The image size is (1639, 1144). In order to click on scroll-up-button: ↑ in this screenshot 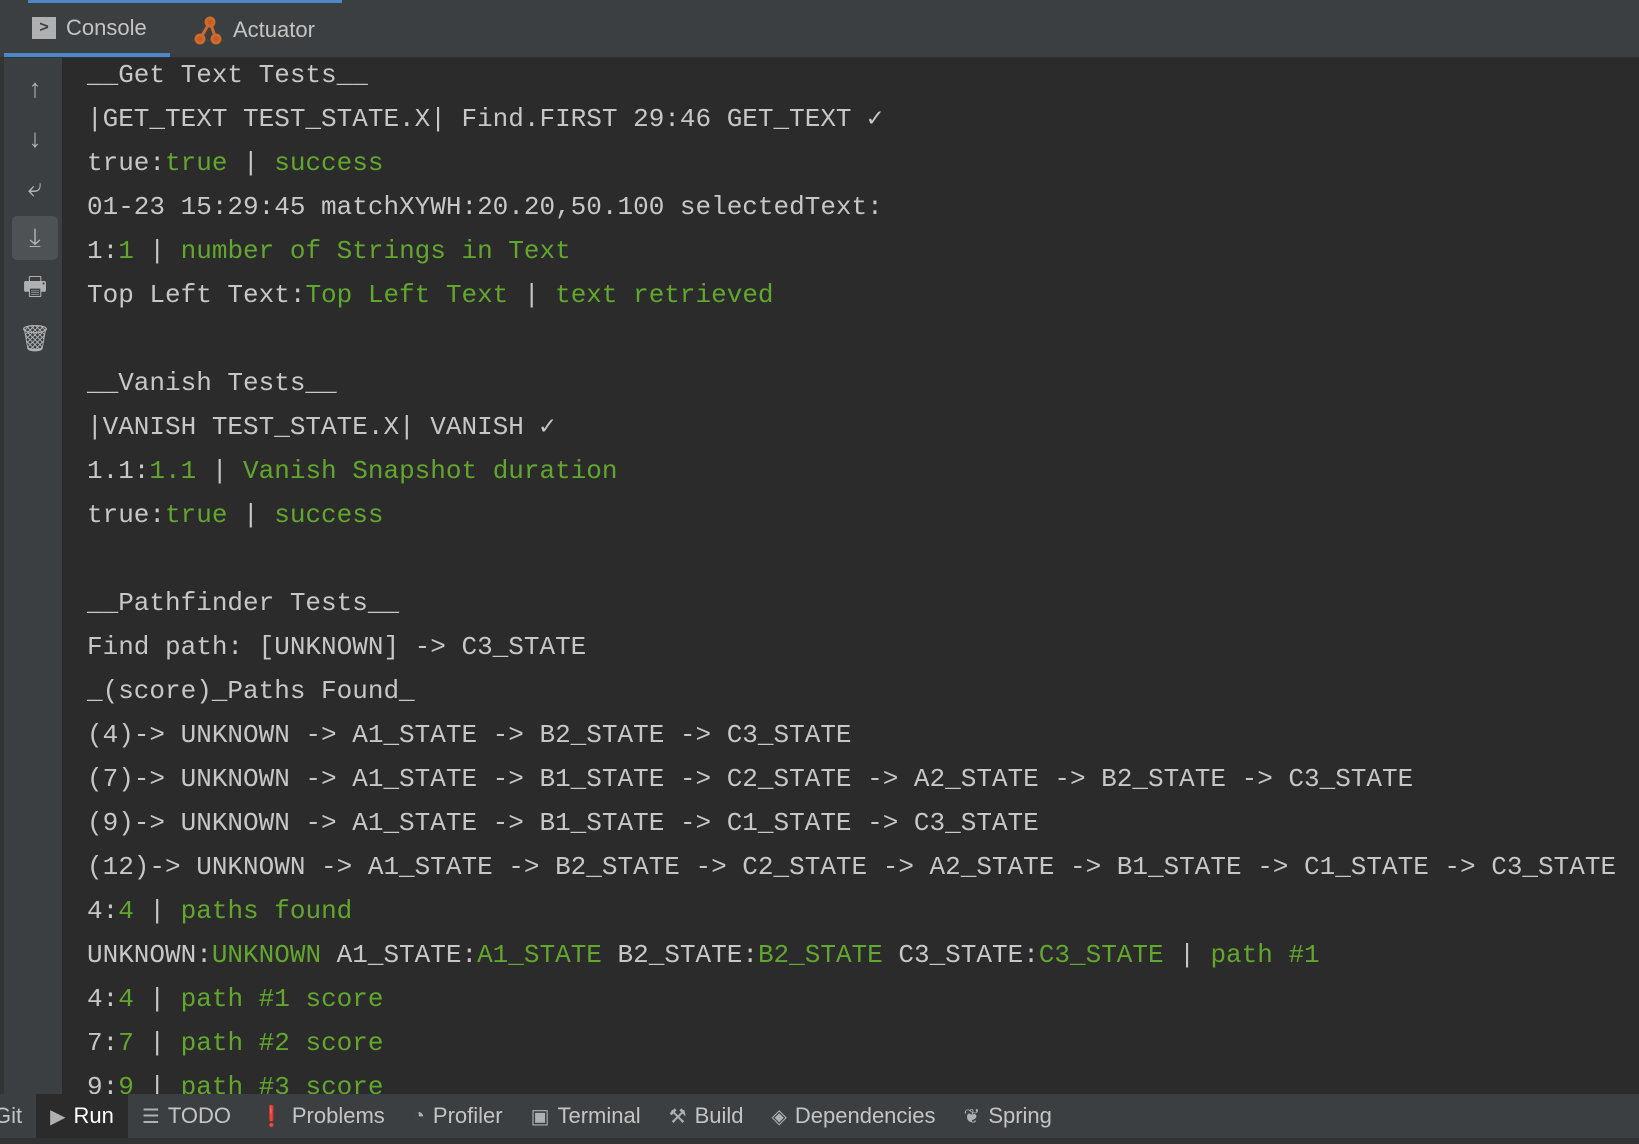, I will do `click(35, 88)`.